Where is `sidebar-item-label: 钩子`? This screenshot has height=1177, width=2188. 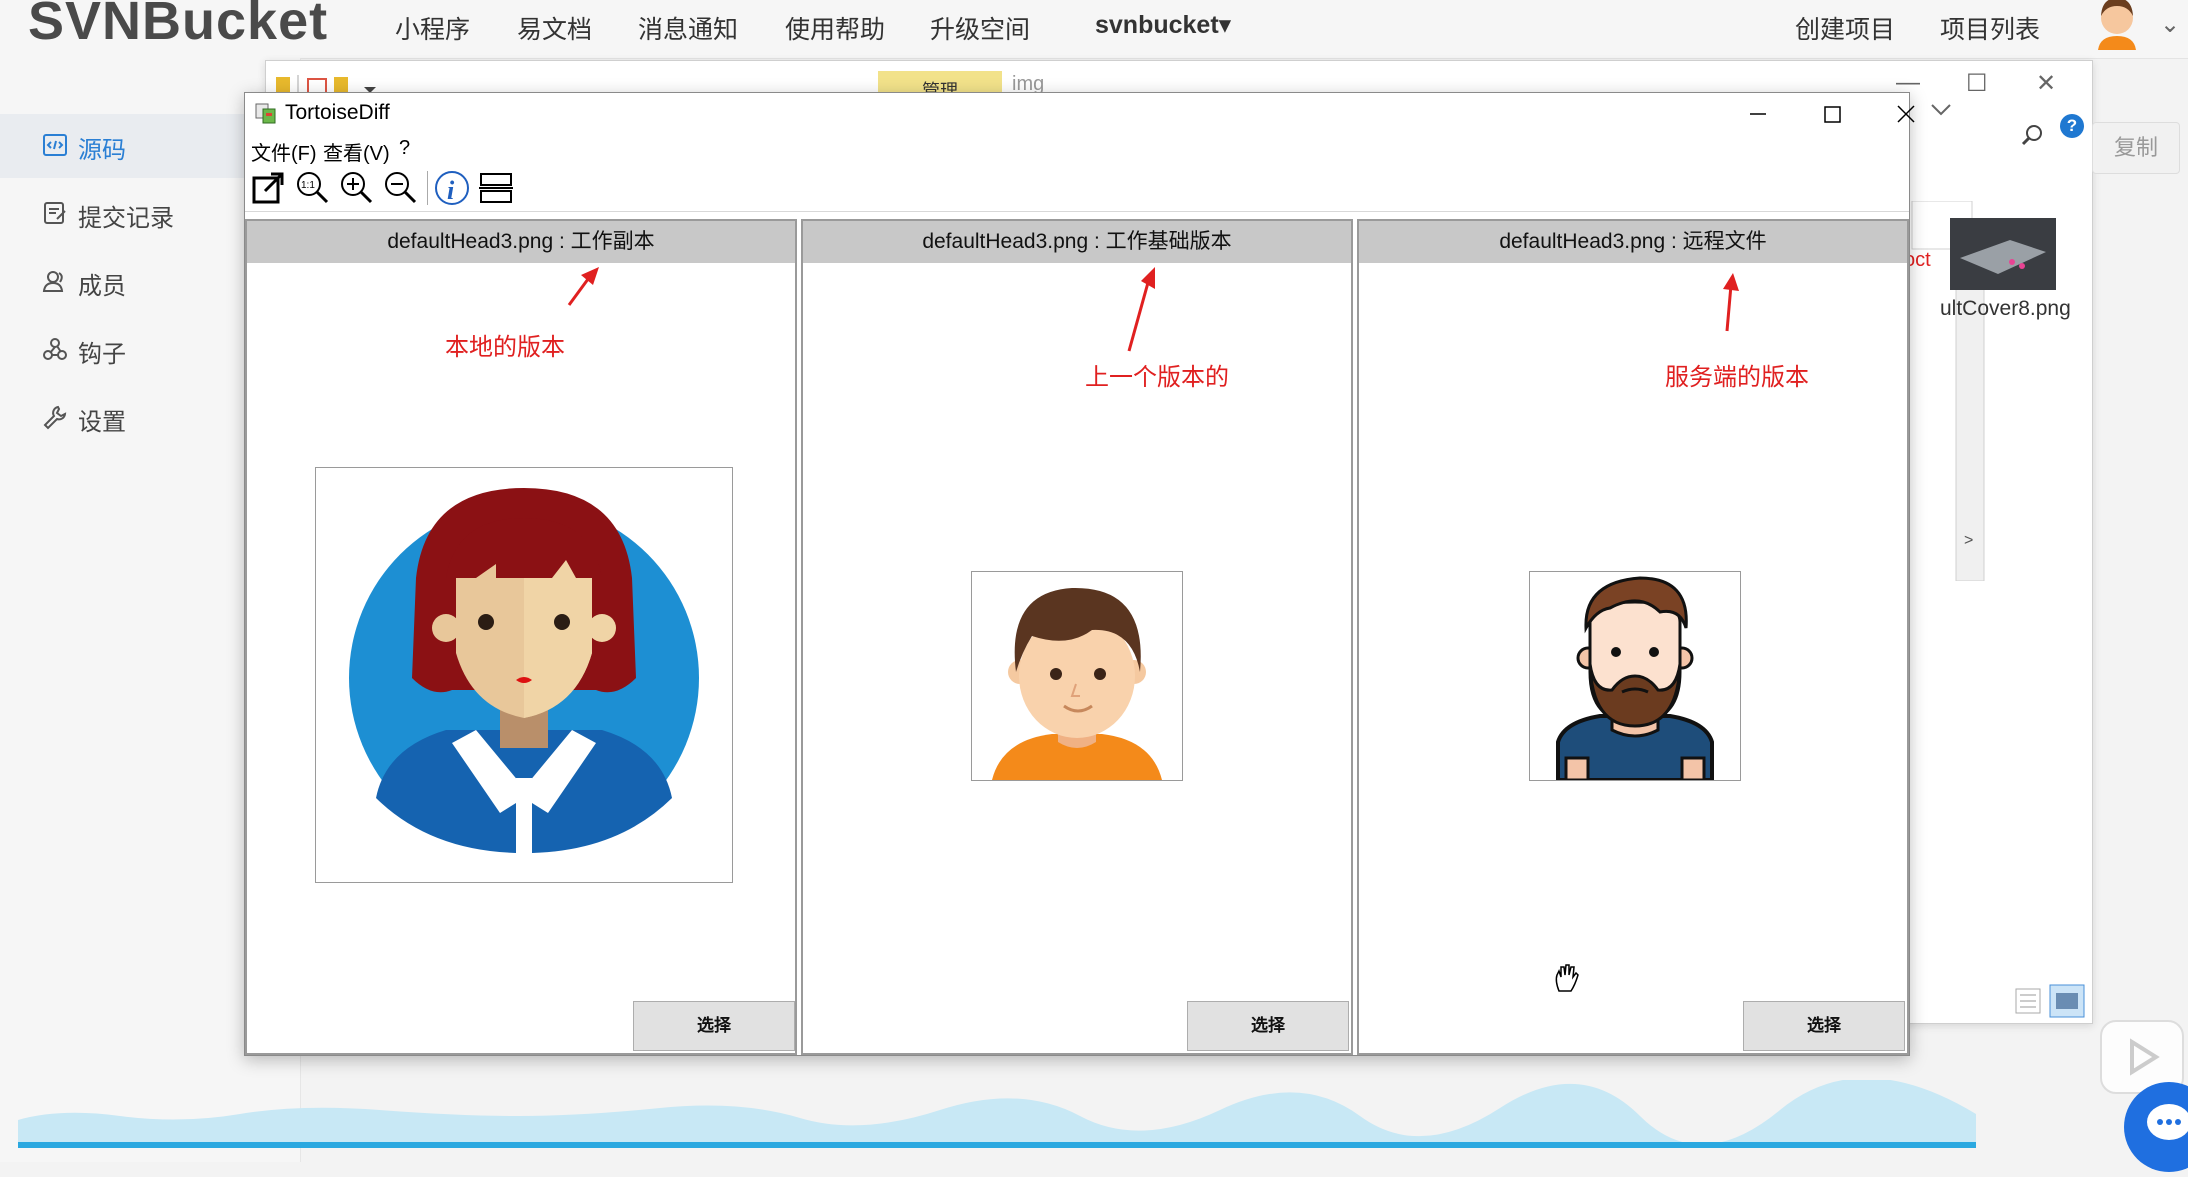
sidebar-item-label: 钩子 is located at coordinates (102, 354).